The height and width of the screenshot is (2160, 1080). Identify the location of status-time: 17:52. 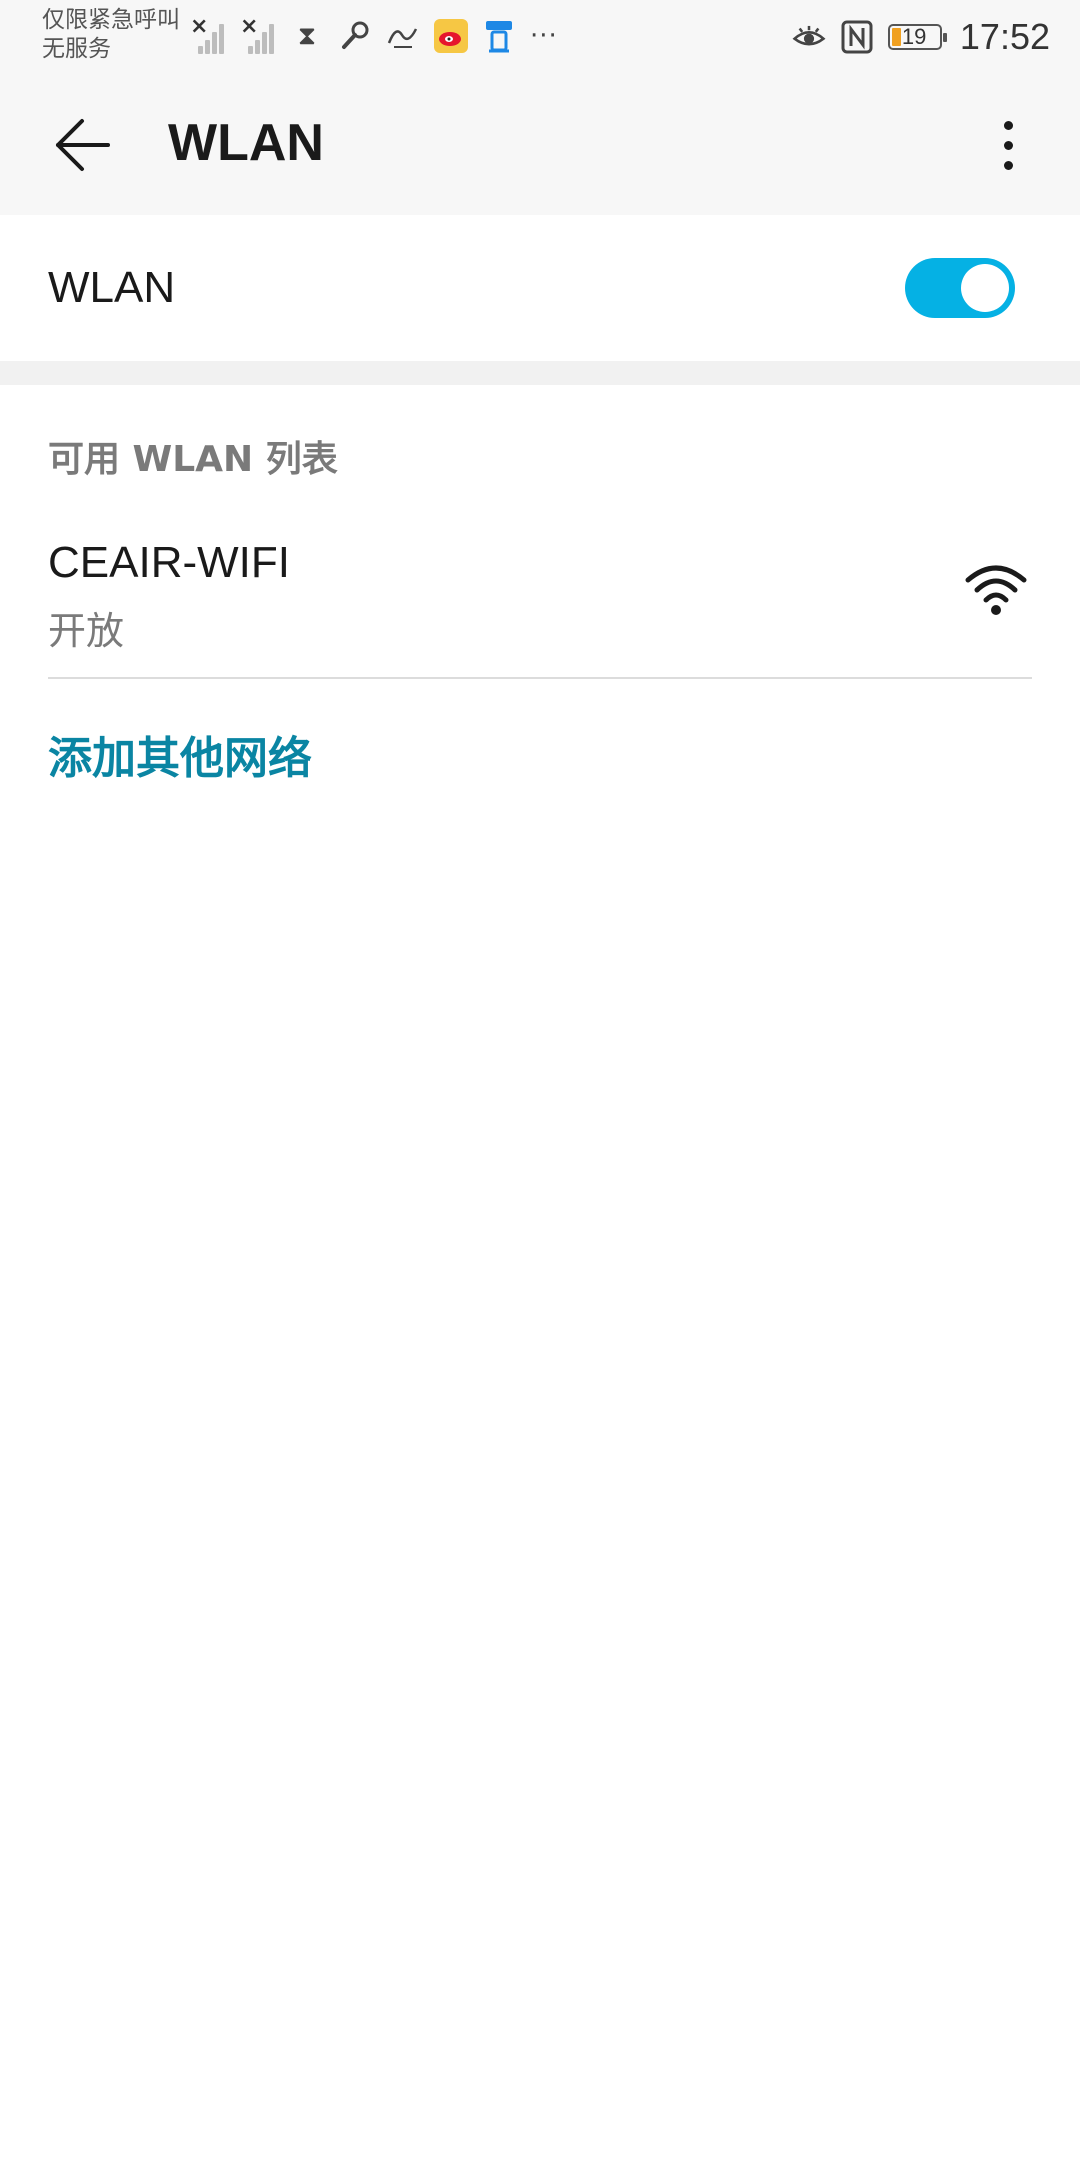
(1004, 36).